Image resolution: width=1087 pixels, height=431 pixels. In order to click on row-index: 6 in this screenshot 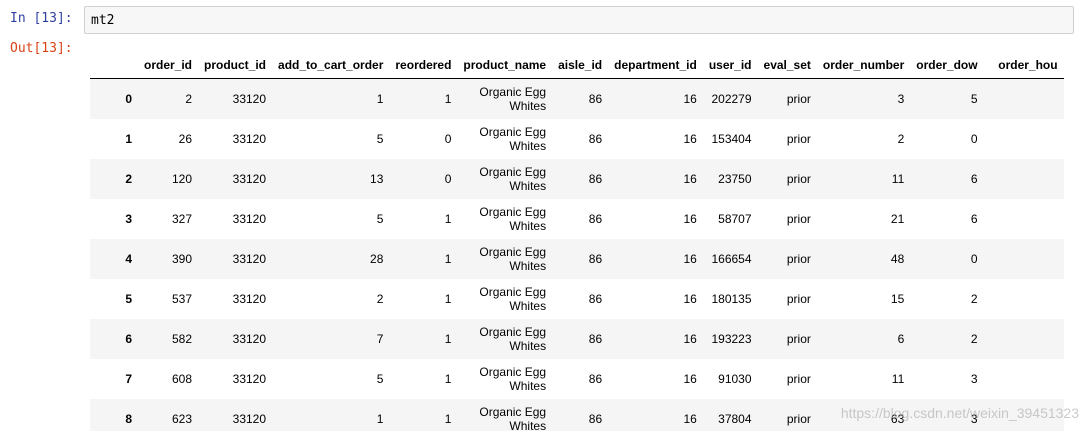, I will do `click(128, 339)`.